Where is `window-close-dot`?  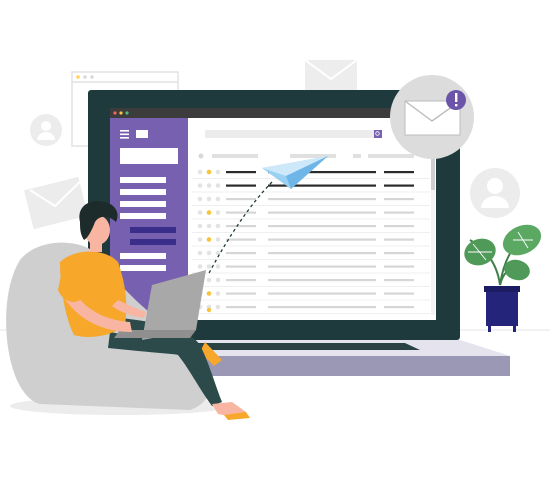
window-close-dot is located at coordinates (115, 113).